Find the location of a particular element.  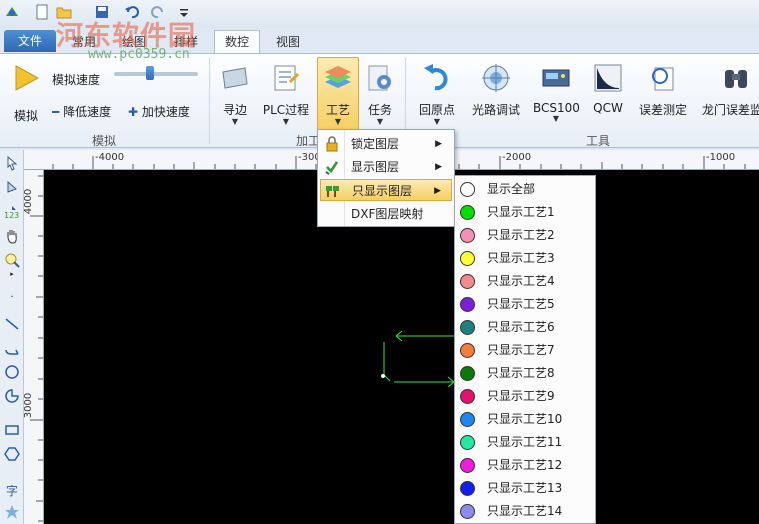

optical-target-icon is located at coordinates (496, 78).